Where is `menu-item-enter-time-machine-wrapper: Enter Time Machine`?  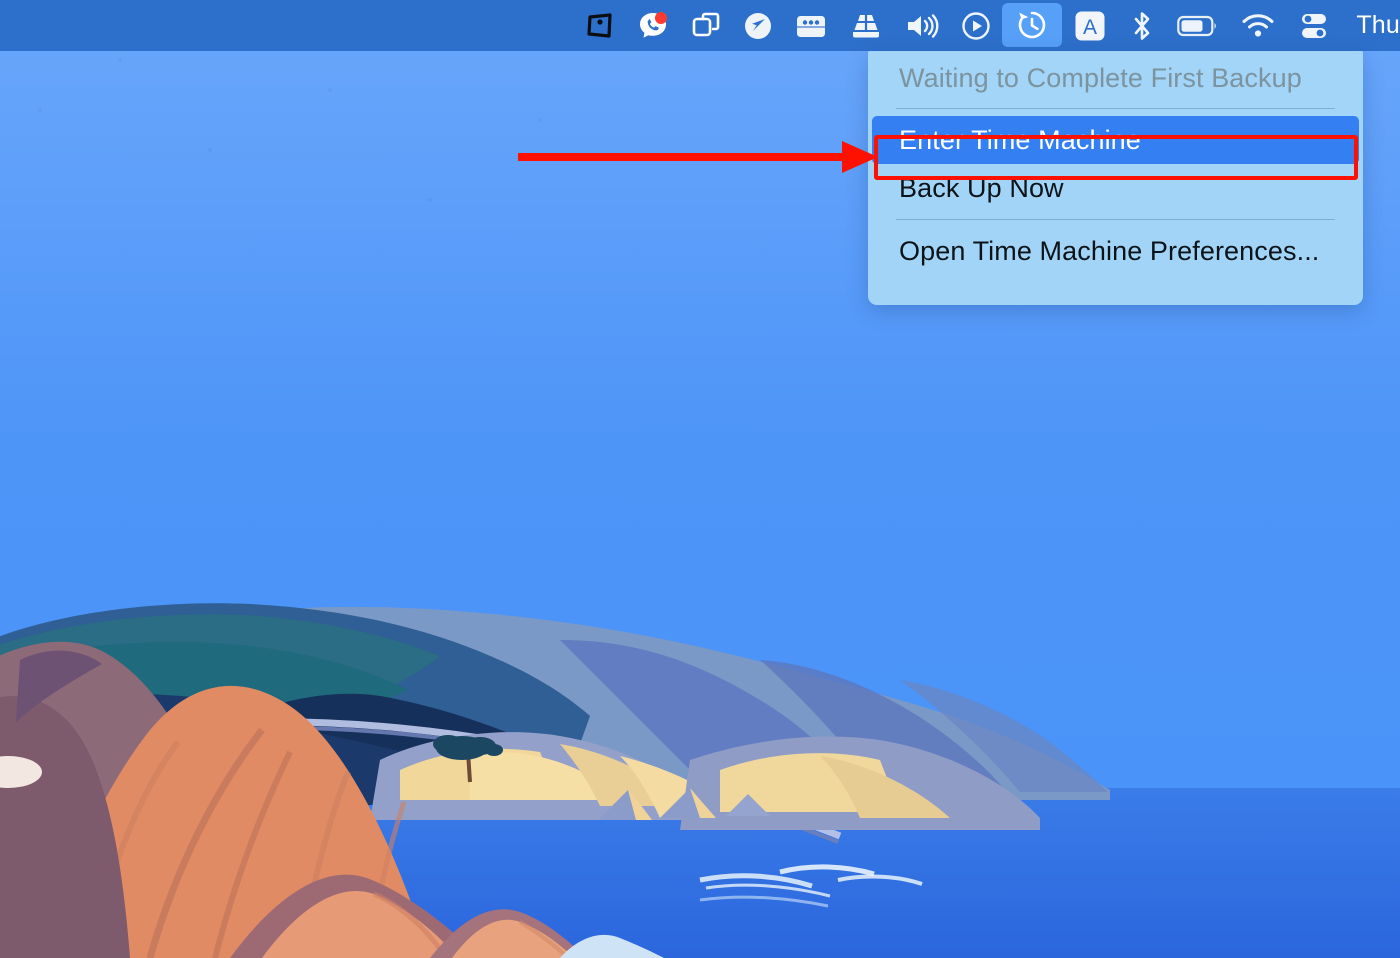 menu-item-enter-time-machine-wrapper: Enter Time Machine is located at coordinates (1115, 140).